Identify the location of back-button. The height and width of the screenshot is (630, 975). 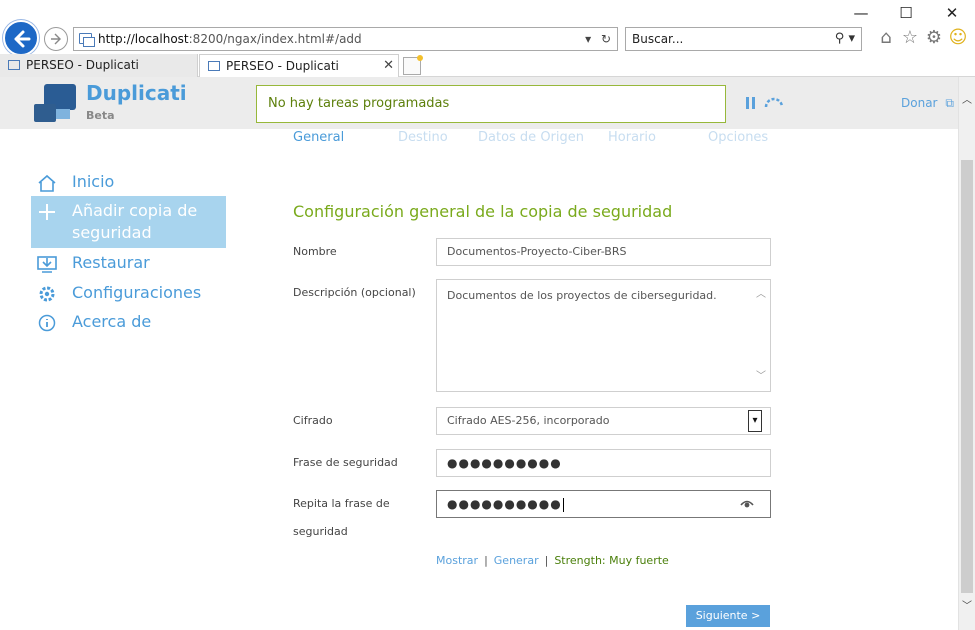
(21, 38).